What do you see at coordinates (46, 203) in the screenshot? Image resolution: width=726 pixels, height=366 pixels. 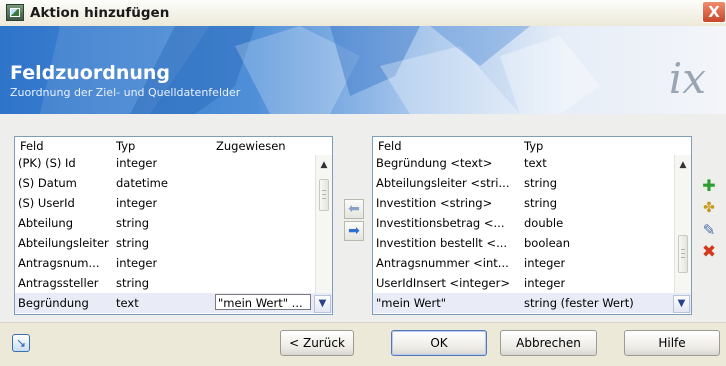 I see `cell-feld: (S) UserId` at bounding box center [46, 203].